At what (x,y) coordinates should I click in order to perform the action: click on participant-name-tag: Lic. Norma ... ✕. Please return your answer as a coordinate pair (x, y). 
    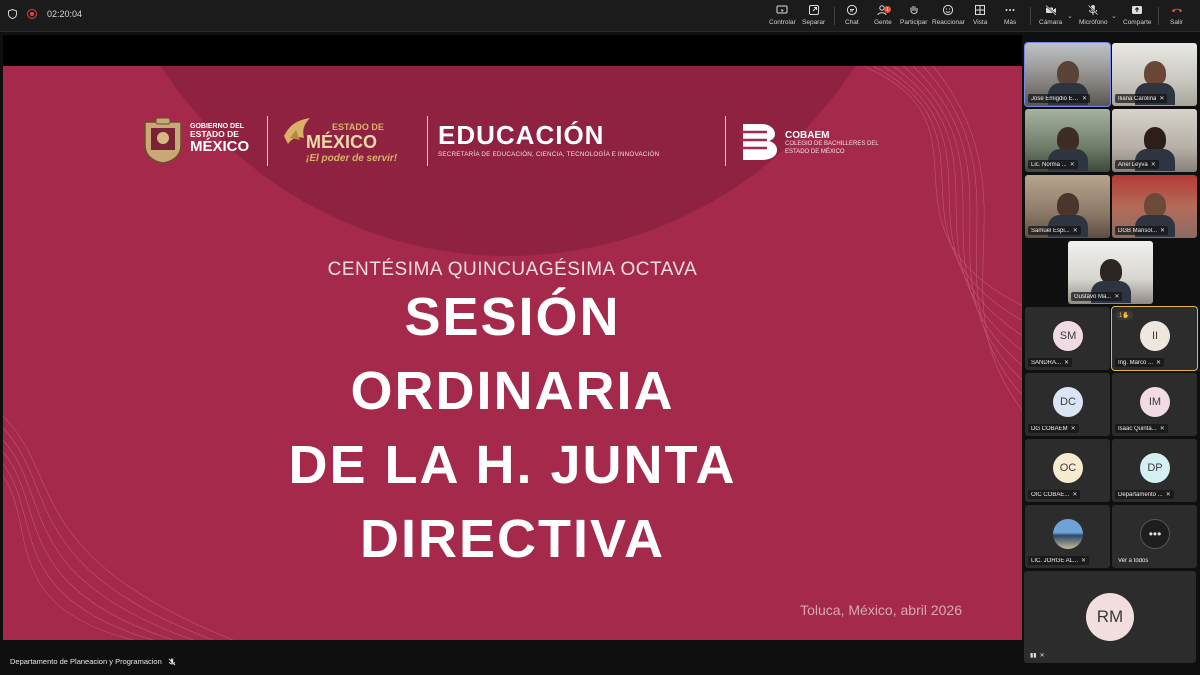
    Looking at the image, I should click on (1053, 164).